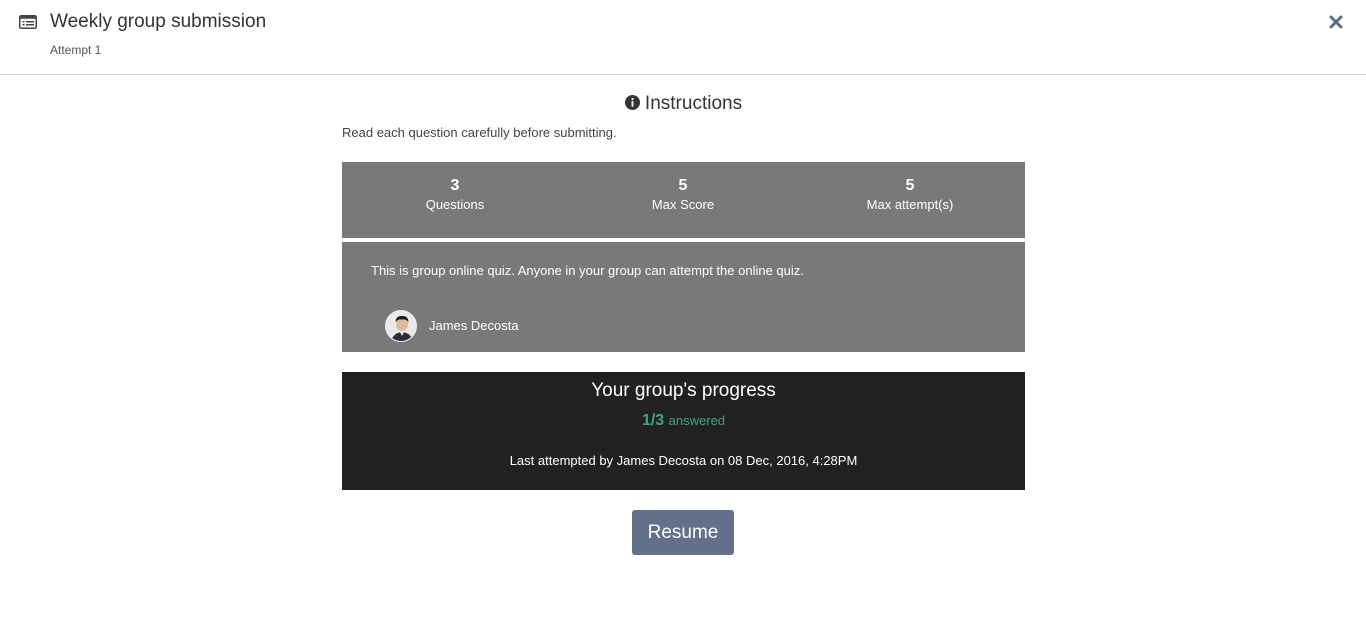 The image size is (1366, 638). Describe the element at coordinates (28, 22) in the screenshot. I see `list-icon` at that location.